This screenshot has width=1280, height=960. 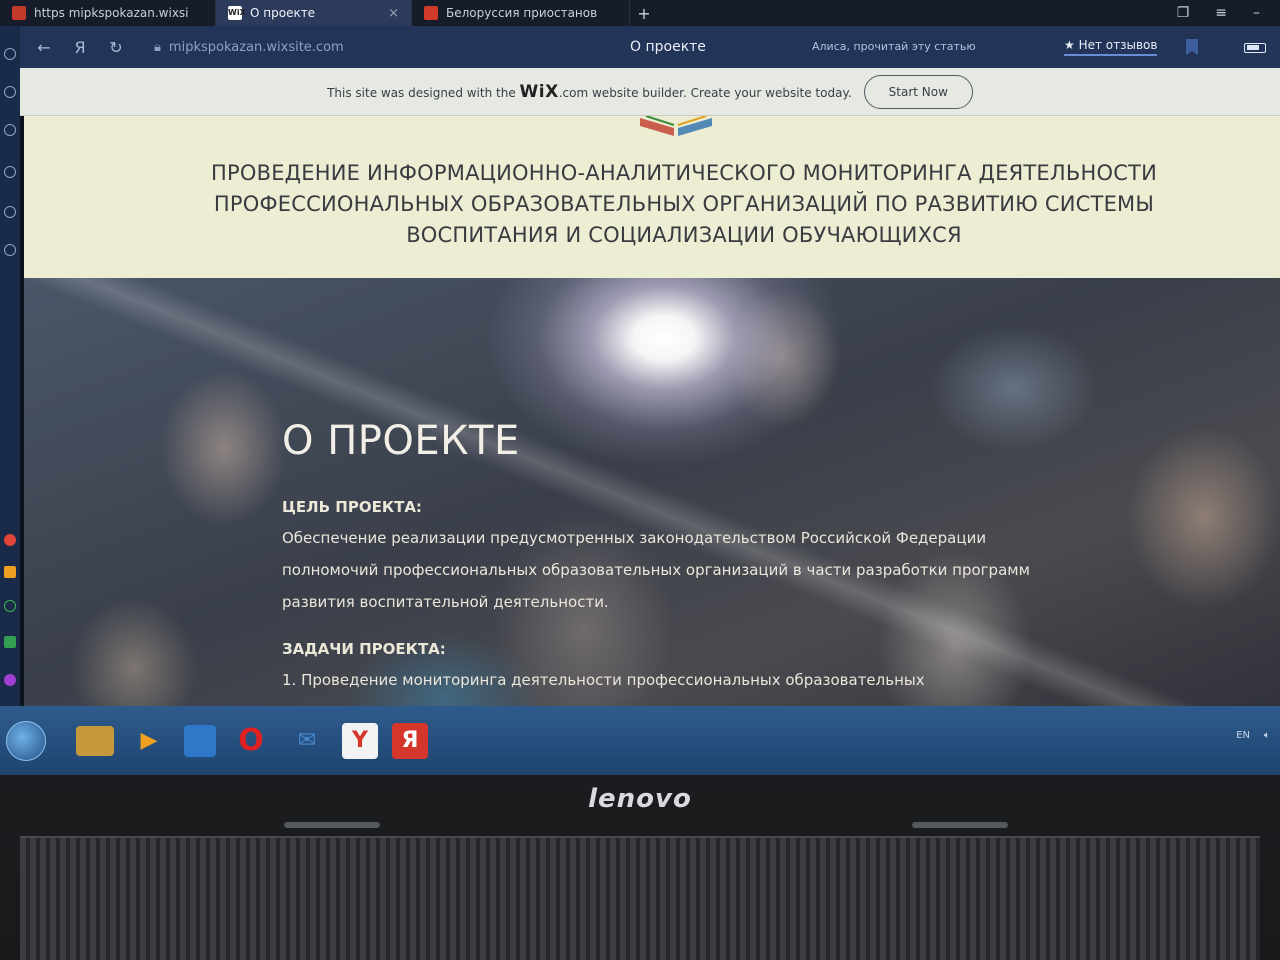 I want to click on open-book-logo-icon, so click(x=676, y=126).